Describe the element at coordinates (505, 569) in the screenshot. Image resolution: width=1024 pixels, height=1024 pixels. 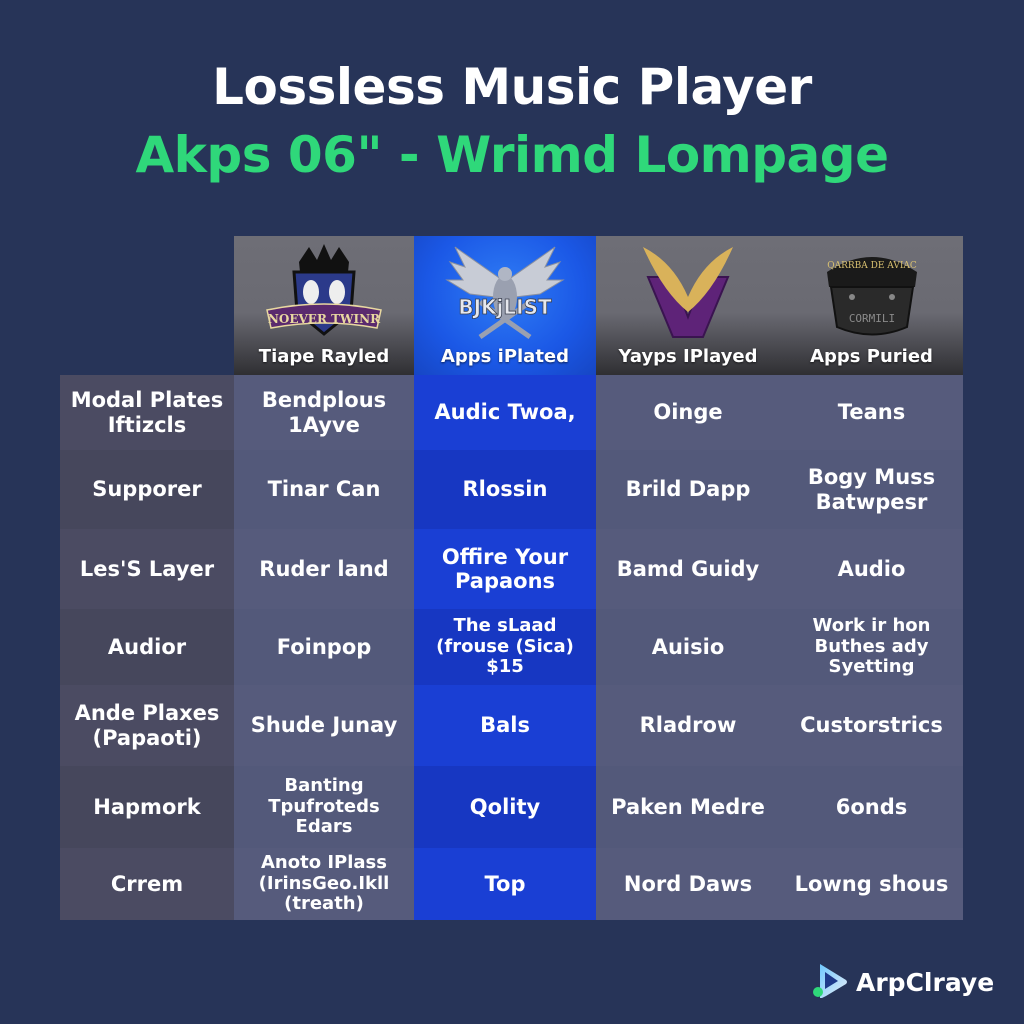
I see `table-cell: Offire Your Papaons` at that location.